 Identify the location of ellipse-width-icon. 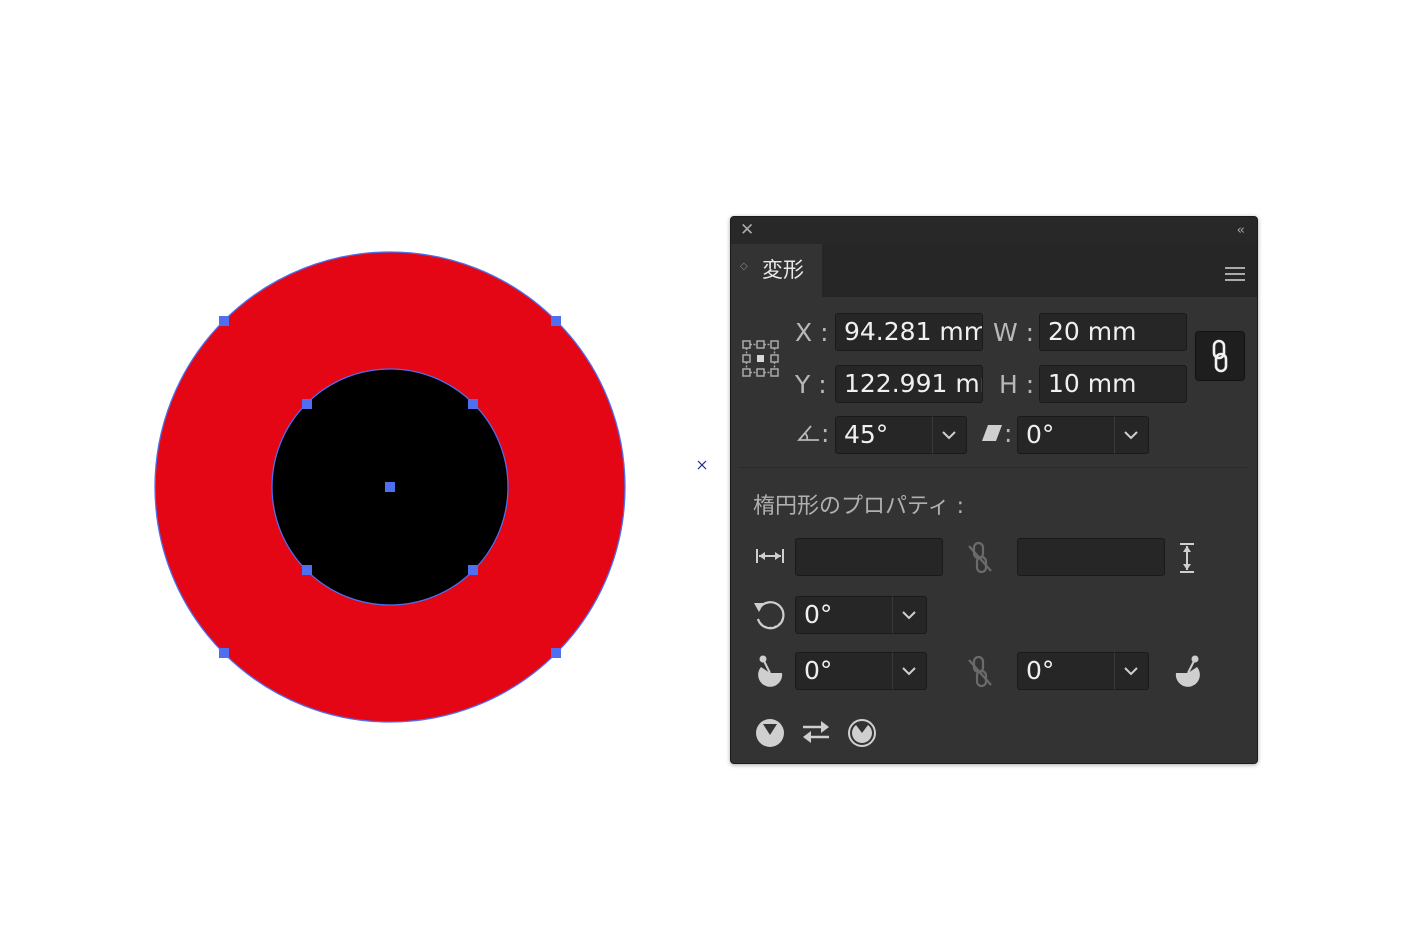
(770, 556).